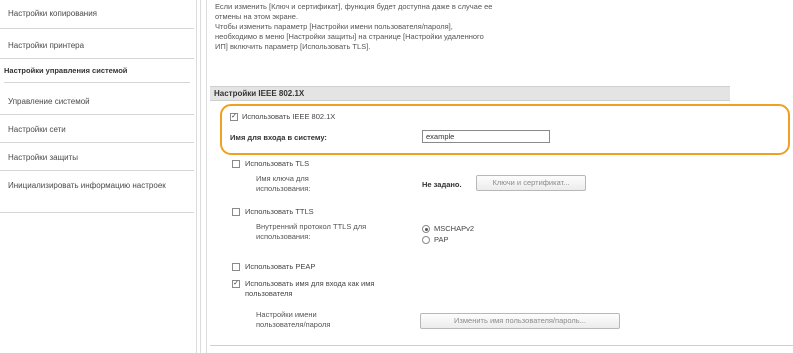  I want to click on sidebar-item-label: Настройки принтера, so click(46, 45).